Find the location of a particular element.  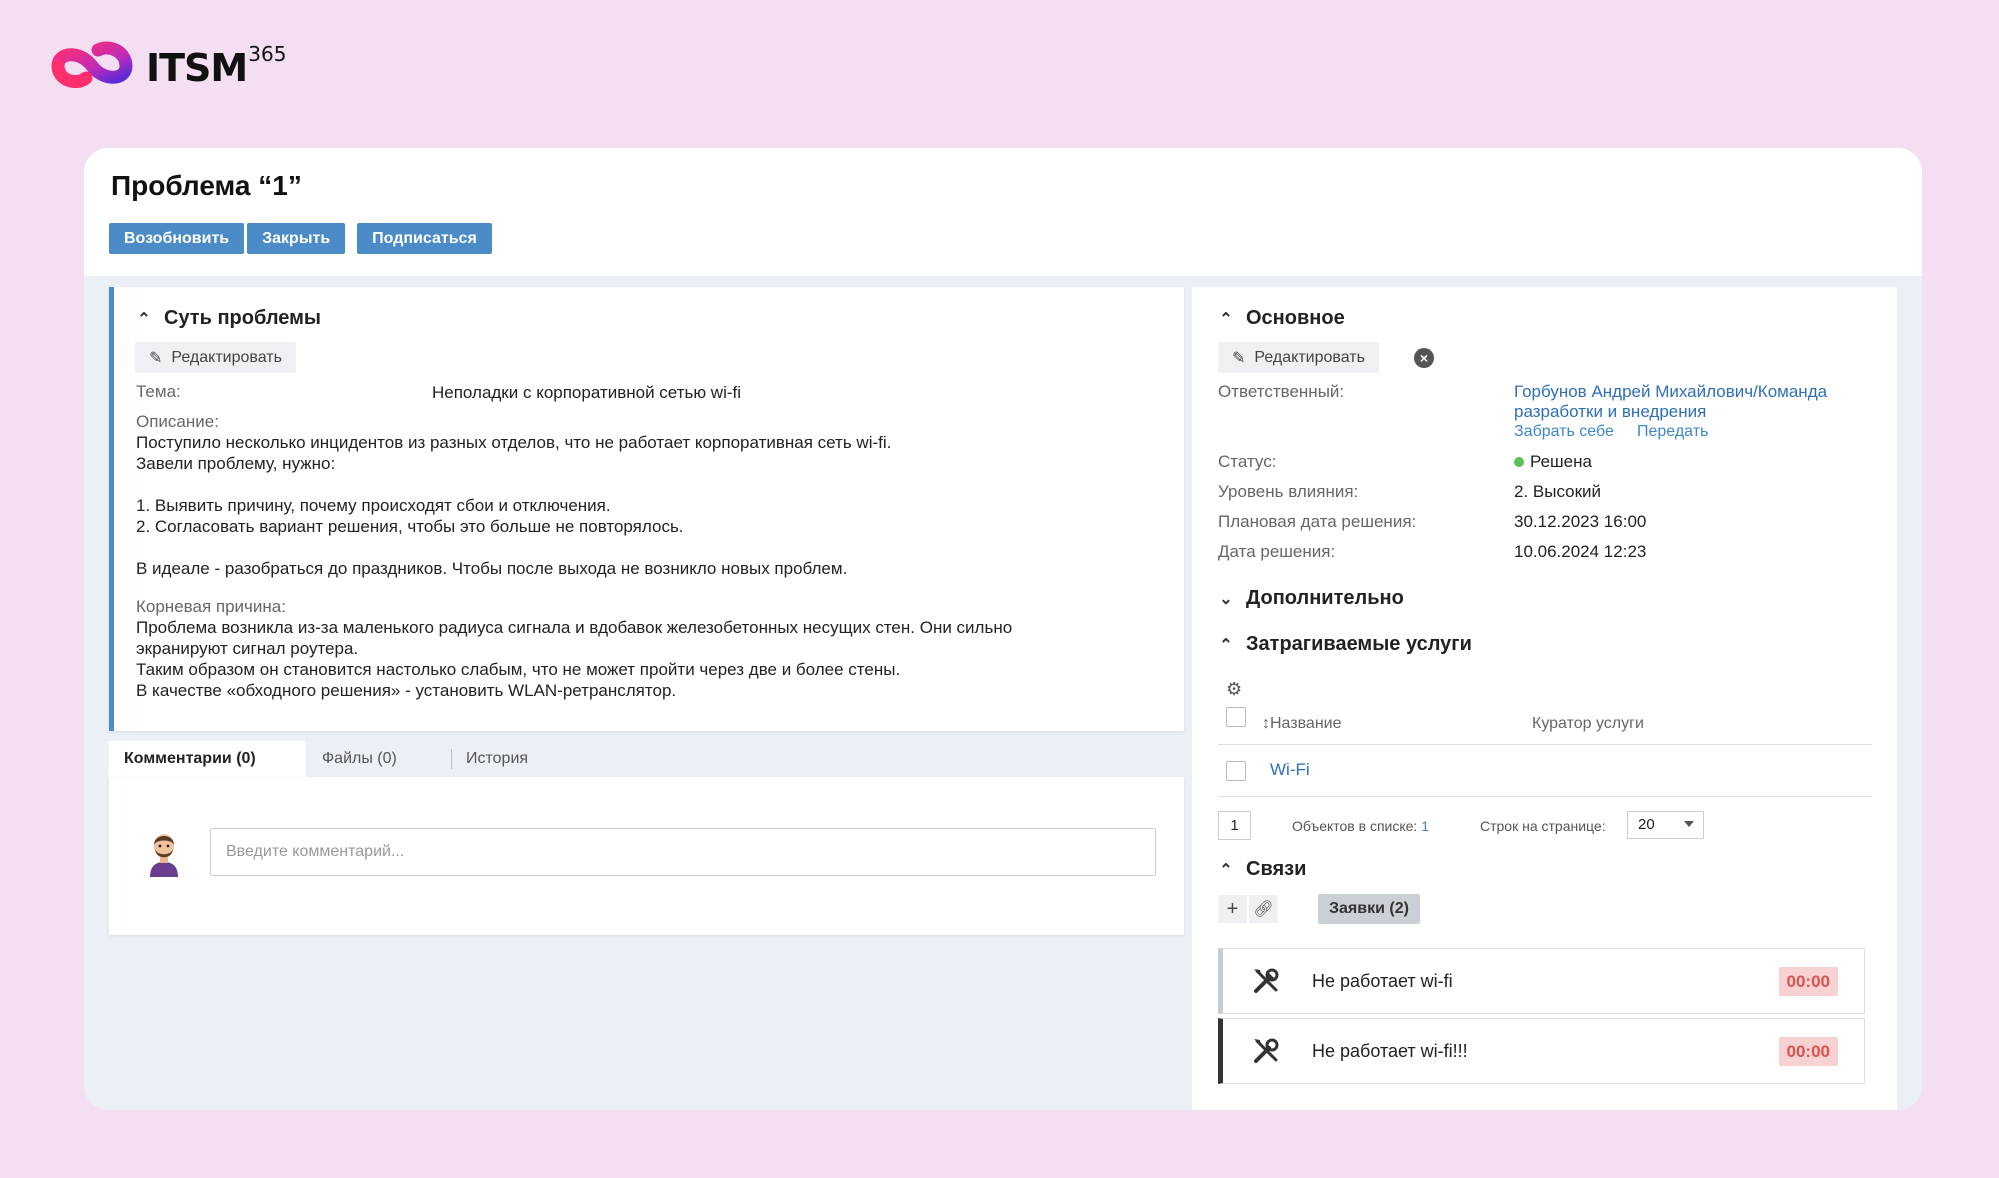

main-edit-label: Редактировать is located at coordinates (1309, 357).